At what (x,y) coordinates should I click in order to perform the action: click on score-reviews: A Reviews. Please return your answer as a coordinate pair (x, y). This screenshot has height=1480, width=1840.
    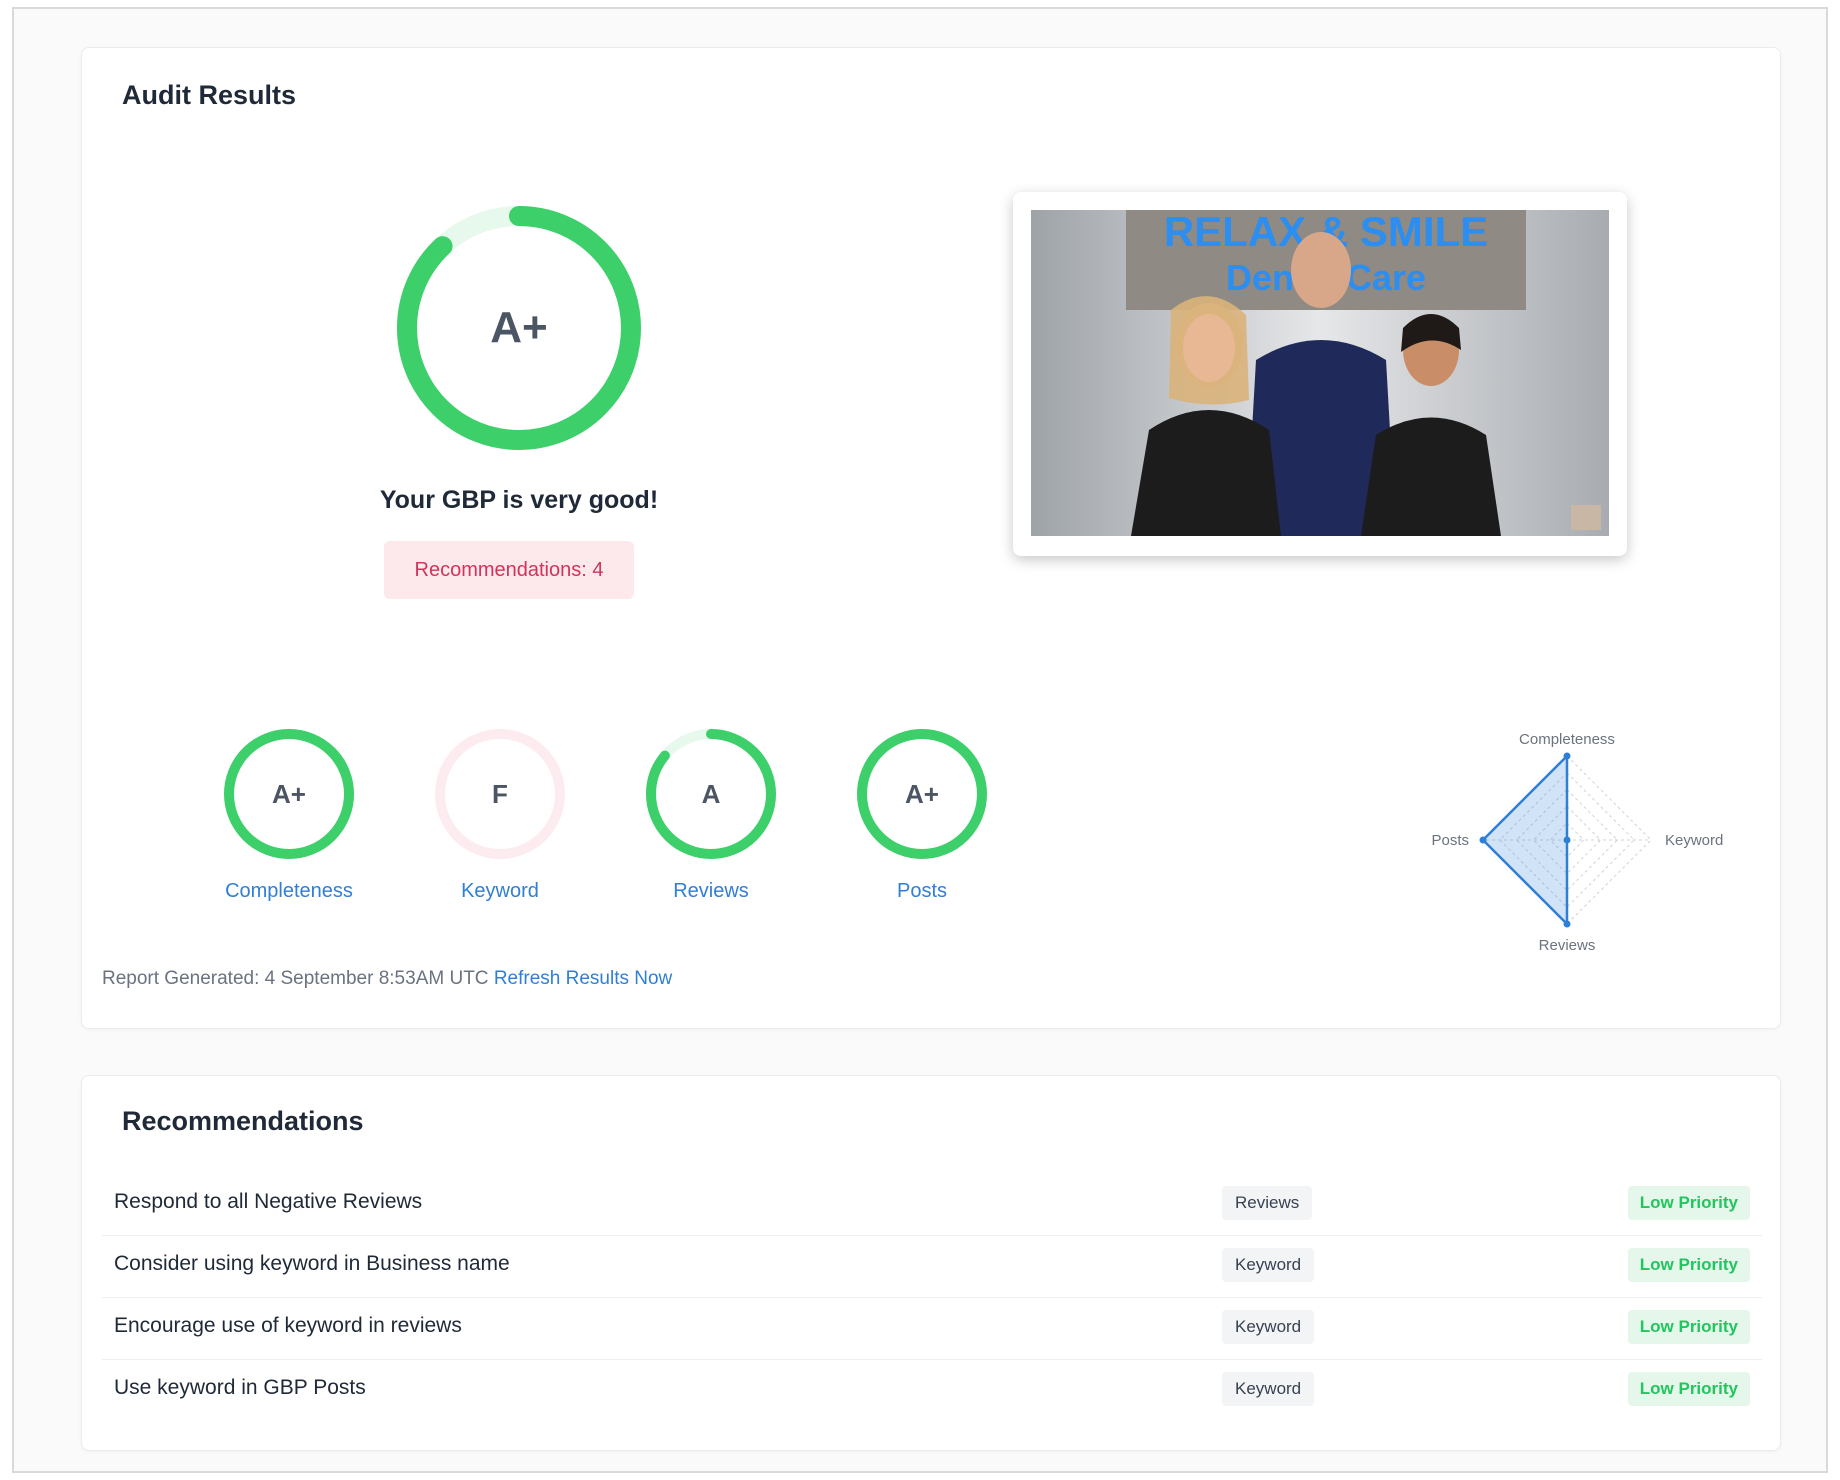
    Looking at the image, I should click on (711, 814).